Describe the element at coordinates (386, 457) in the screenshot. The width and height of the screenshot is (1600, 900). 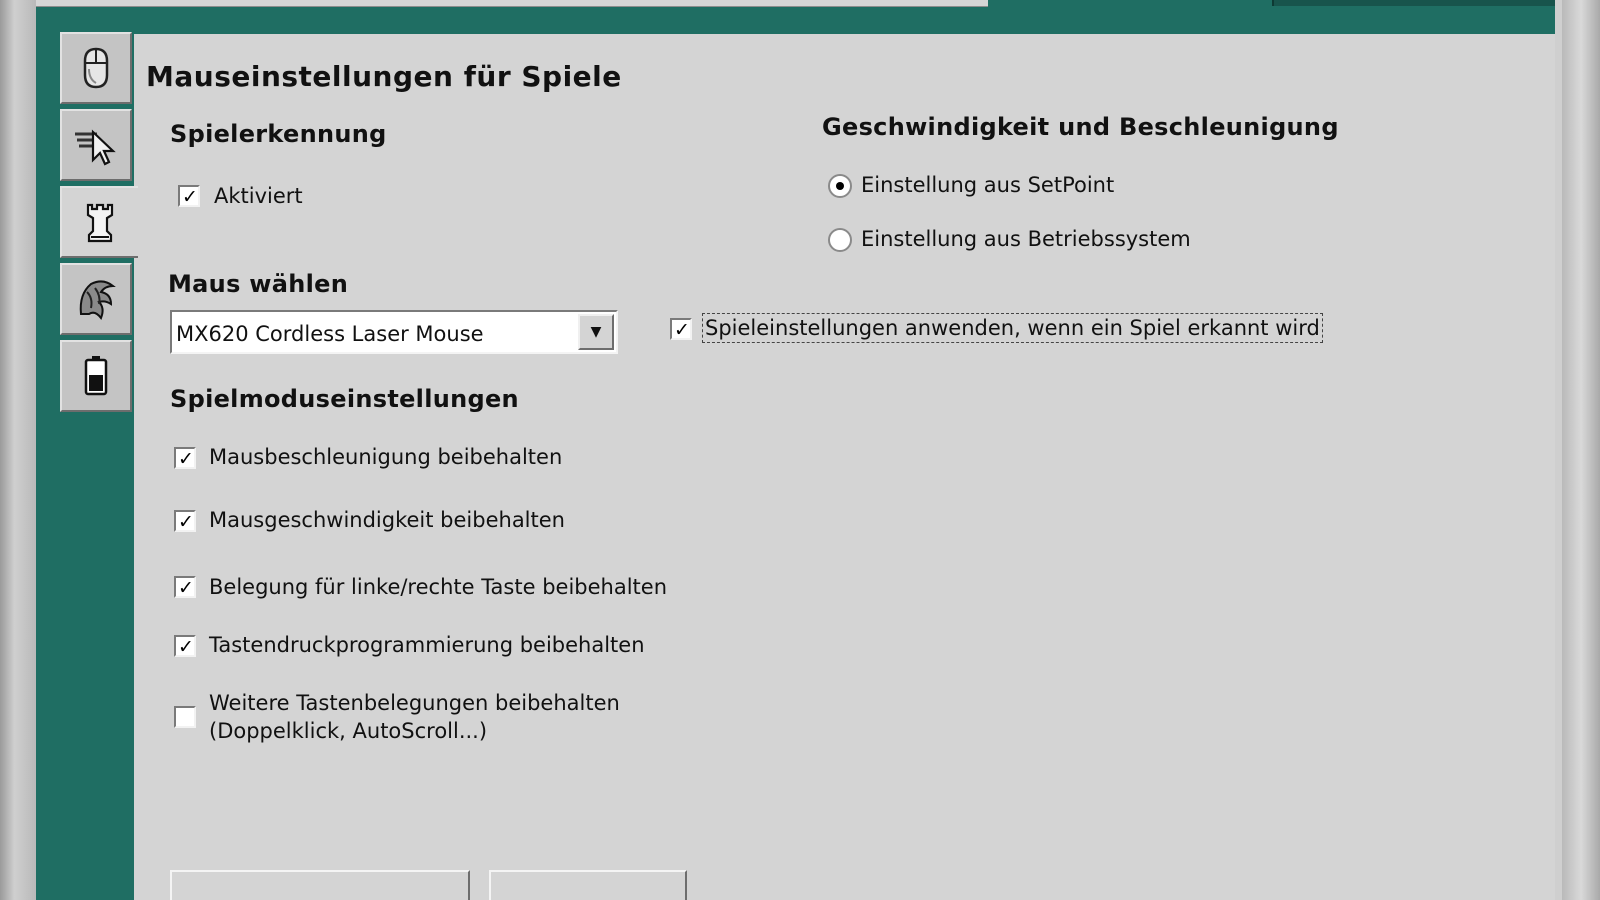
I see `mode-option-label: Mausbeschleunigung beibehalten` at that location.